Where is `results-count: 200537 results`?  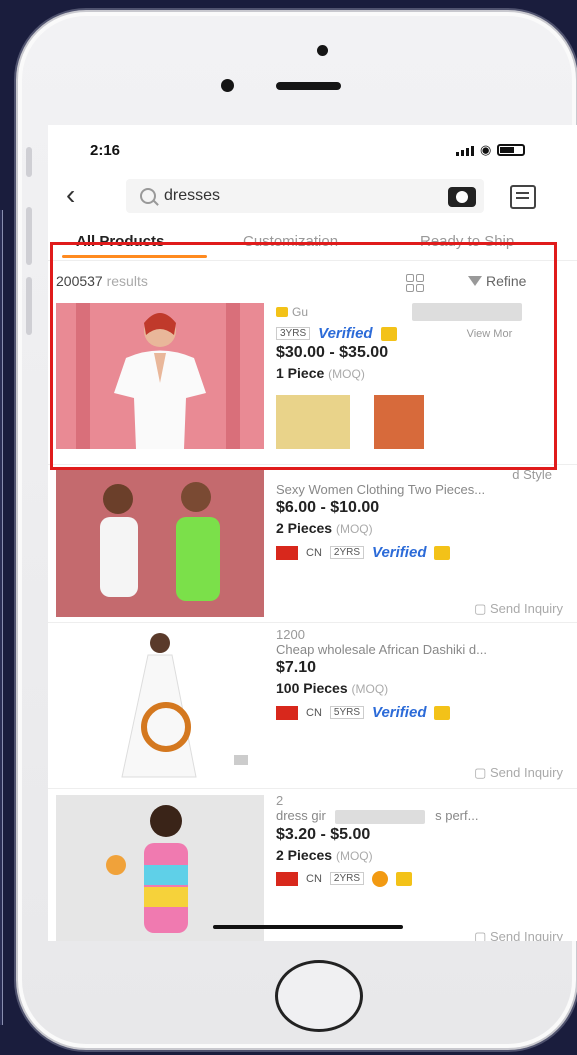
results-count: 200537 results is located at coordinates (102, 281).